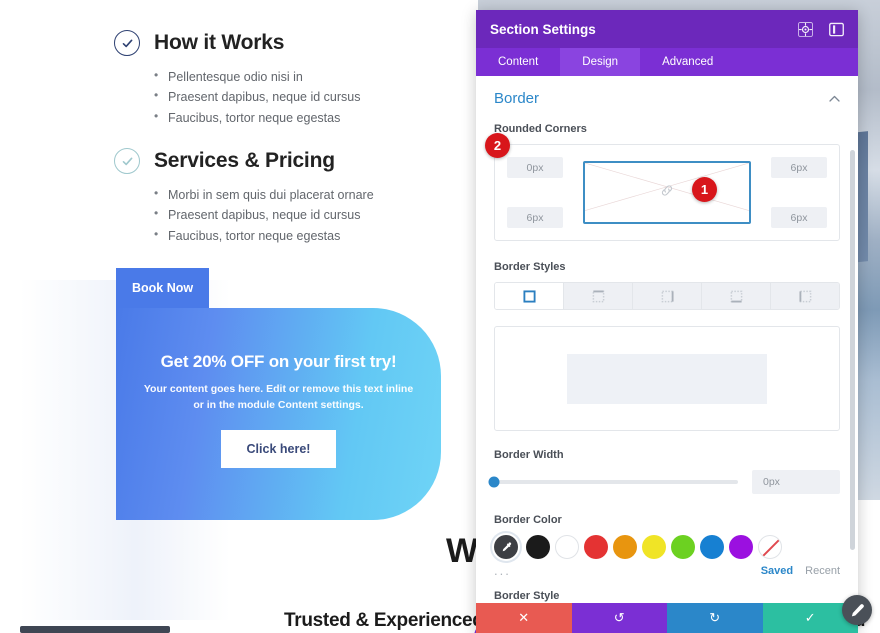 The width and height of the screenshot is (880, 633). I want to click on book-now-tab: Book Now, so click(162, 288).